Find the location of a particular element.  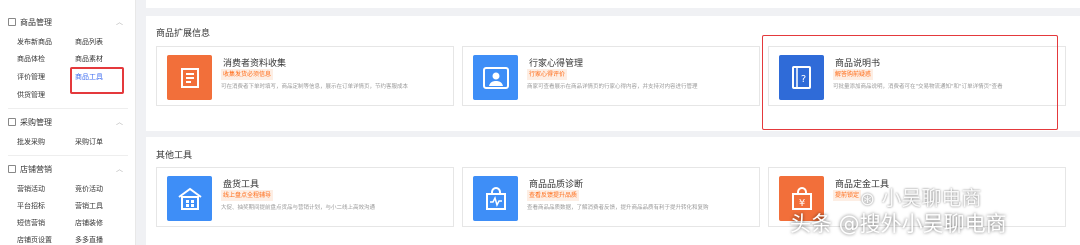

card-tag: 收集发货必须信息 is located at coordinates (247, 74).